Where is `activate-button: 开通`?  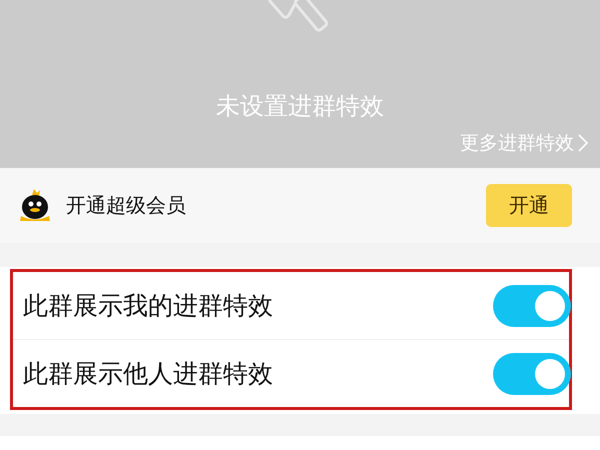
activate-button: 开通 is located at coordinates (529, 205).